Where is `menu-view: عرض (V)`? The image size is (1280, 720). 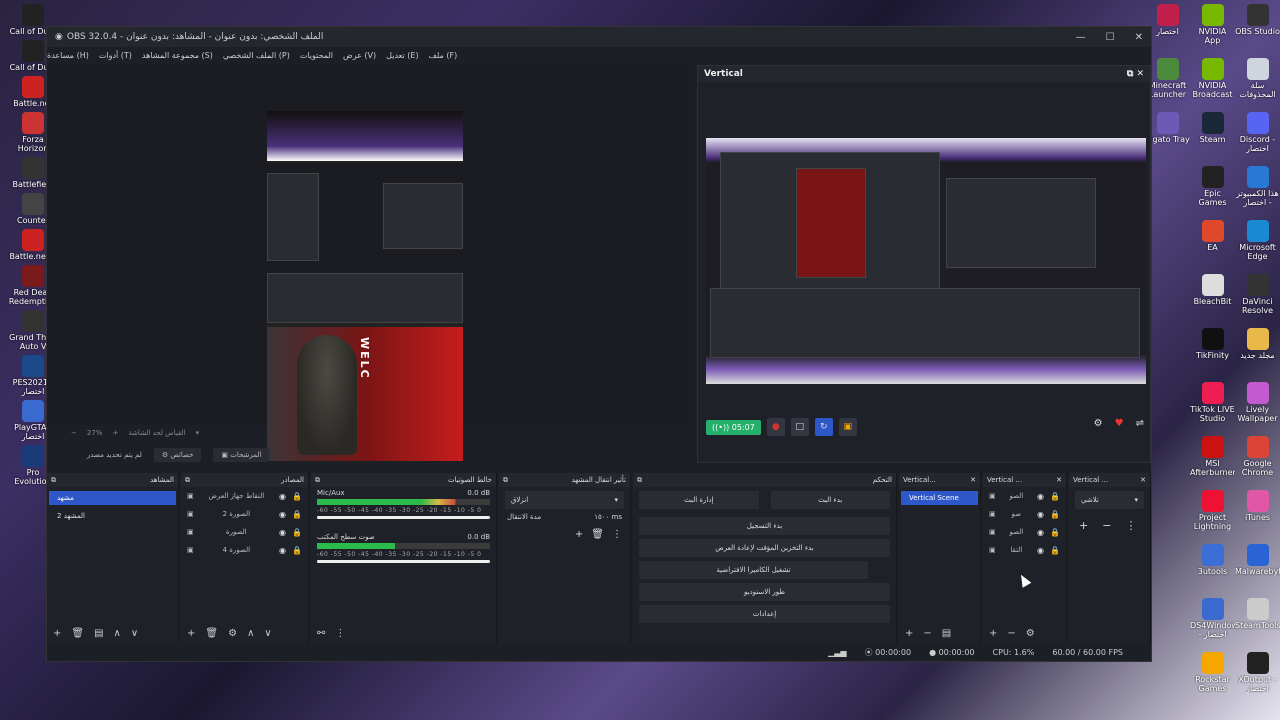 menu-view: عرض (V) is located at coordinates (359, 55).